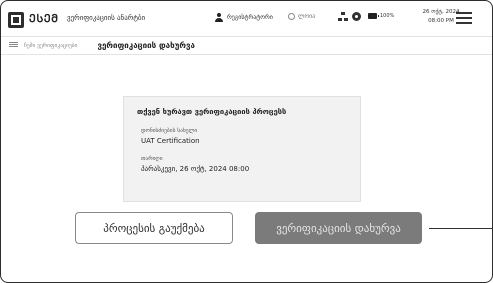 The image size is (493, 283). Describe the element at coordinates (246, 54) in the screenshot. I see `header-divider` at that location.